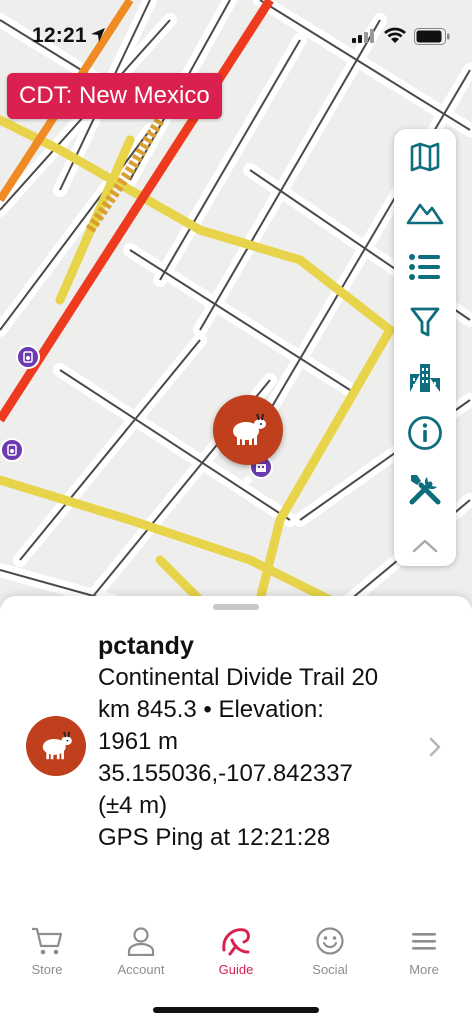 Image resolution: width=472 pixels, height=1024 pixels. I want to click on wifi-icon, so click(395, 35).